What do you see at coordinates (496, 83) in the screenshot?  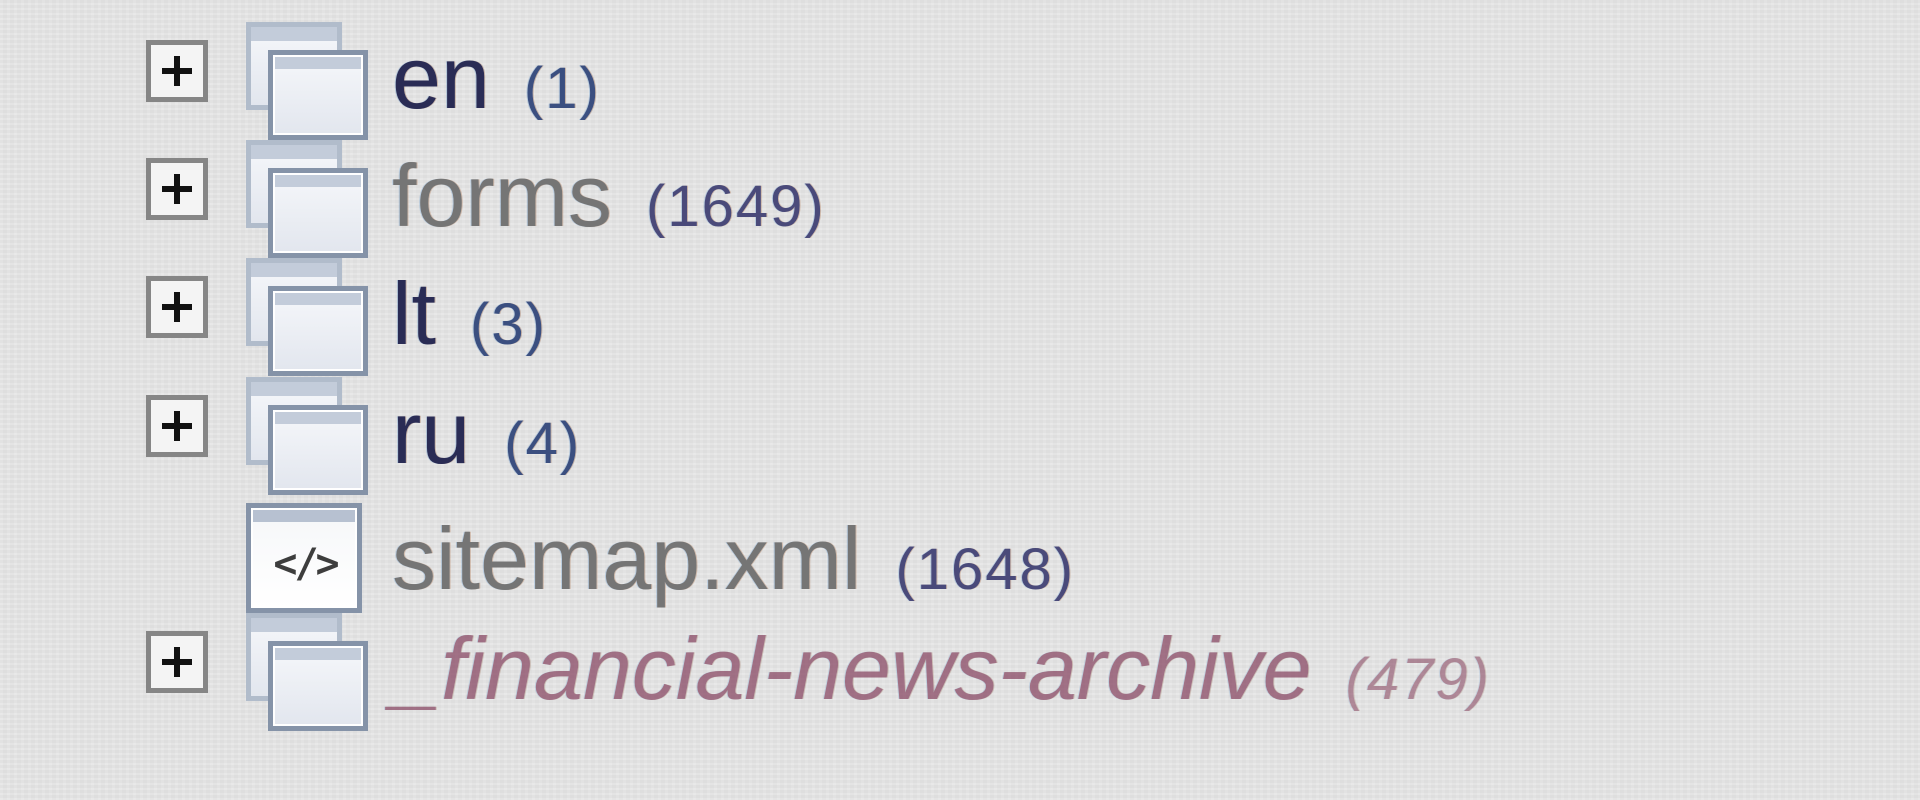 I see `tree-node-label: en (1)` at bounding box center [496, 83].